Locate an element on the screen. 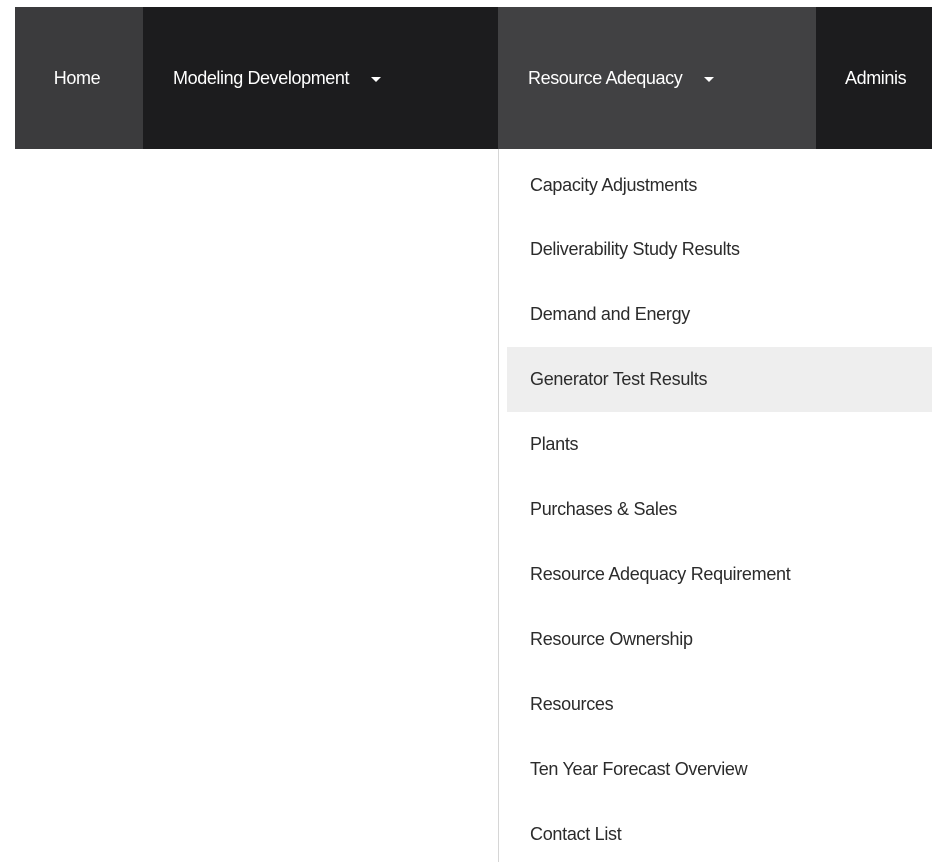  nav-administration-label: Adminis is located at coordinates (876, 77).